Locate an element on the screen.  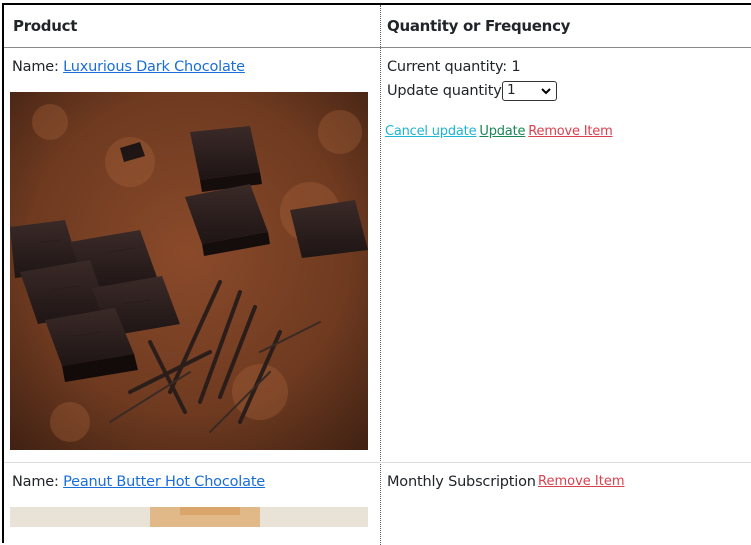
product-image-peanut-butter-hot-chocolate is located at coordinates (189, 517).